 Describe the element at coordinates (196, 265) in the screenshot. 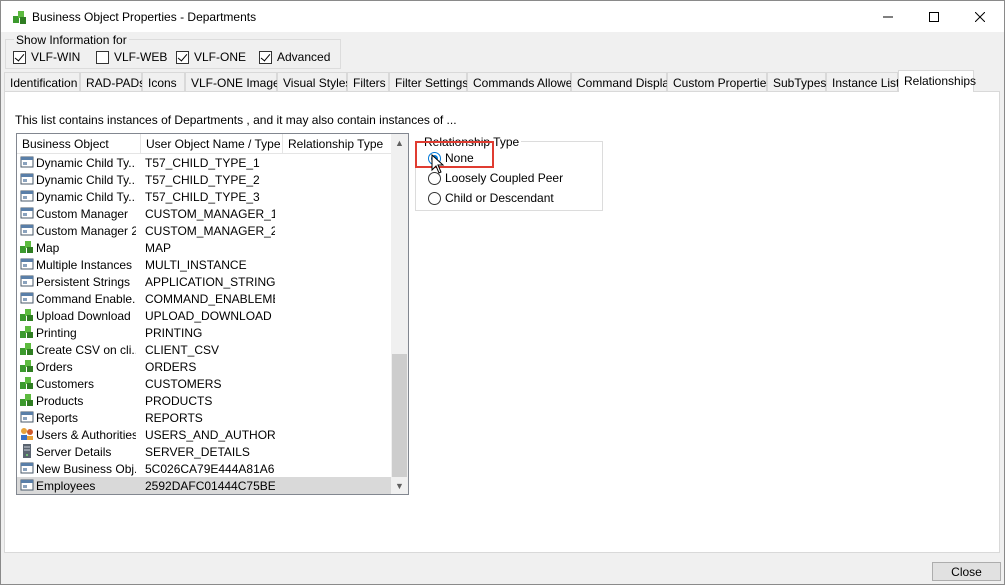

I see `user-object-name: MULTI_INSTANCE` at that location.